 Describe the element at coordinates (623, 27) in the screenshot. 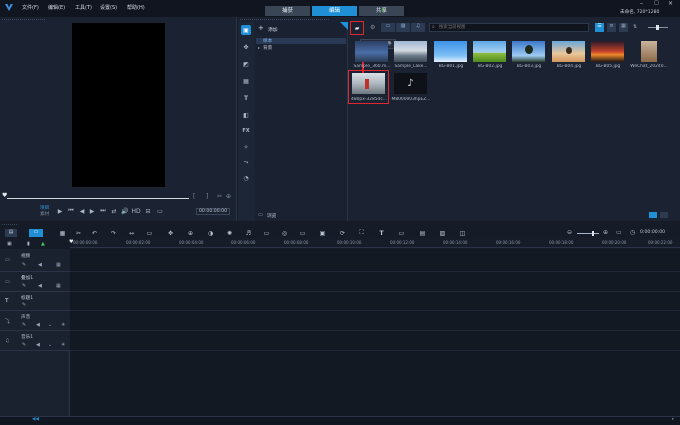

I see `view-grid-icon: ▦` at that location.